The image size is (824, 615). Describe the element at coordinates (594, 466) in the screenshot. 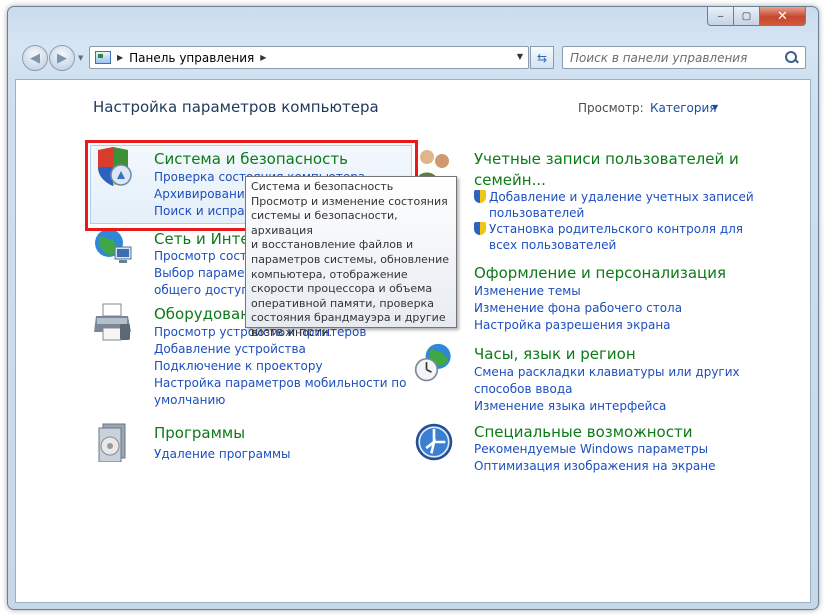

I see `category-link: Оптимизация изображения на экране` at that location.